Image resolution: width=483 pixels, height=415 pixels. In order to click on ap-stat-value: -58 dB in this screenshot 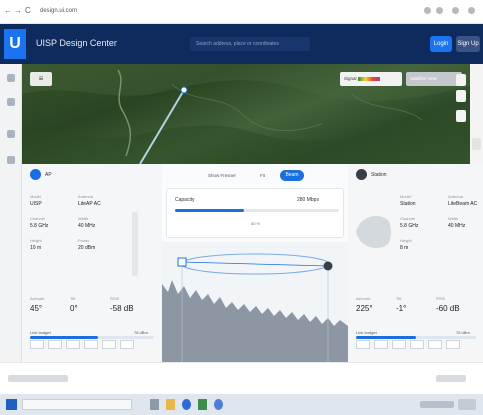, I will do `click(122, 309)`.